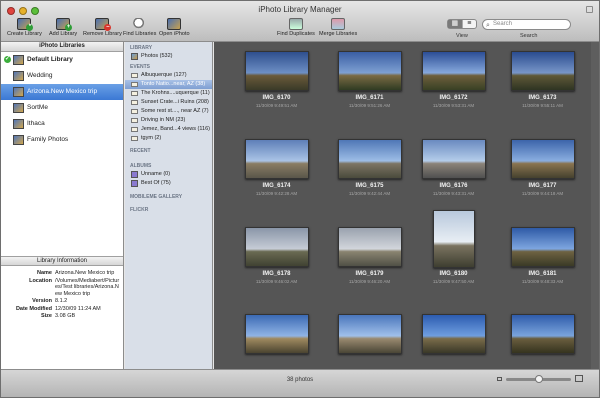  Describe the element at coordinates (163, 120) in the screenshot. I see `event-label: Driving in NM (23)` at that location.